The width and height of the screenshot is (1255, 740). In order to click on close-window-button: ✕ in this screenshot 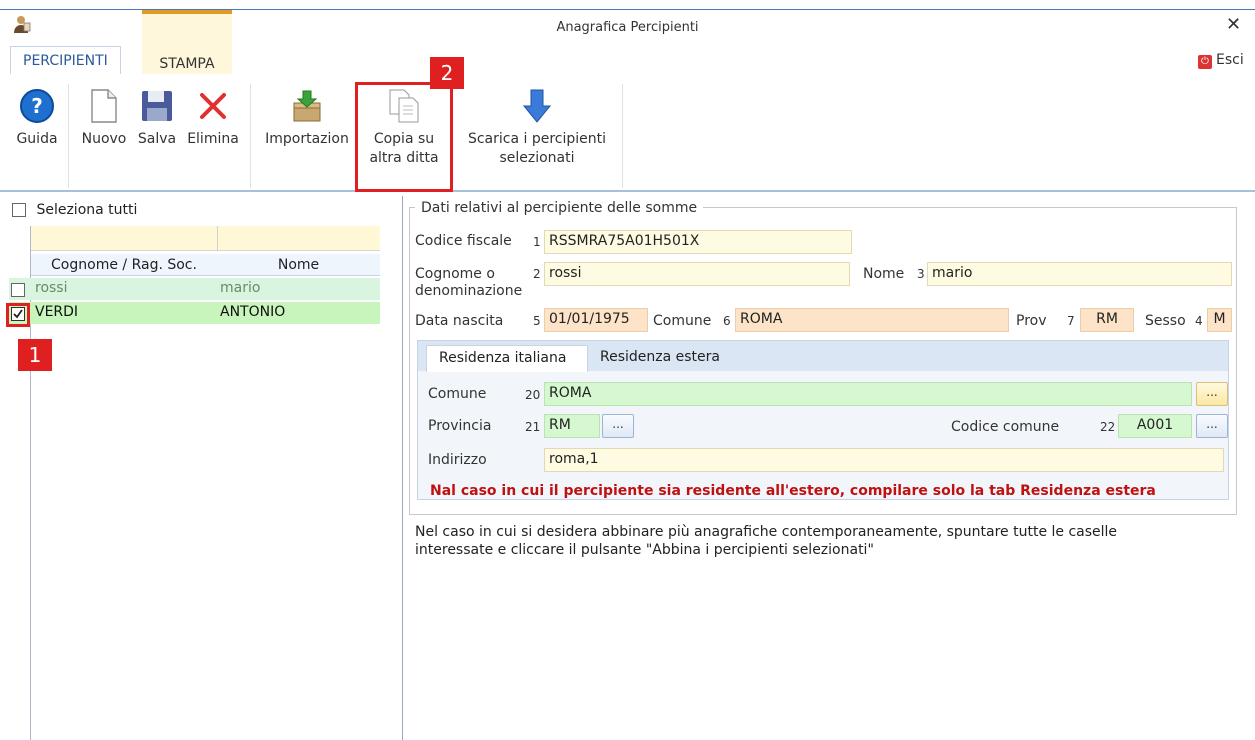, I will do `click(1233, 24)`.